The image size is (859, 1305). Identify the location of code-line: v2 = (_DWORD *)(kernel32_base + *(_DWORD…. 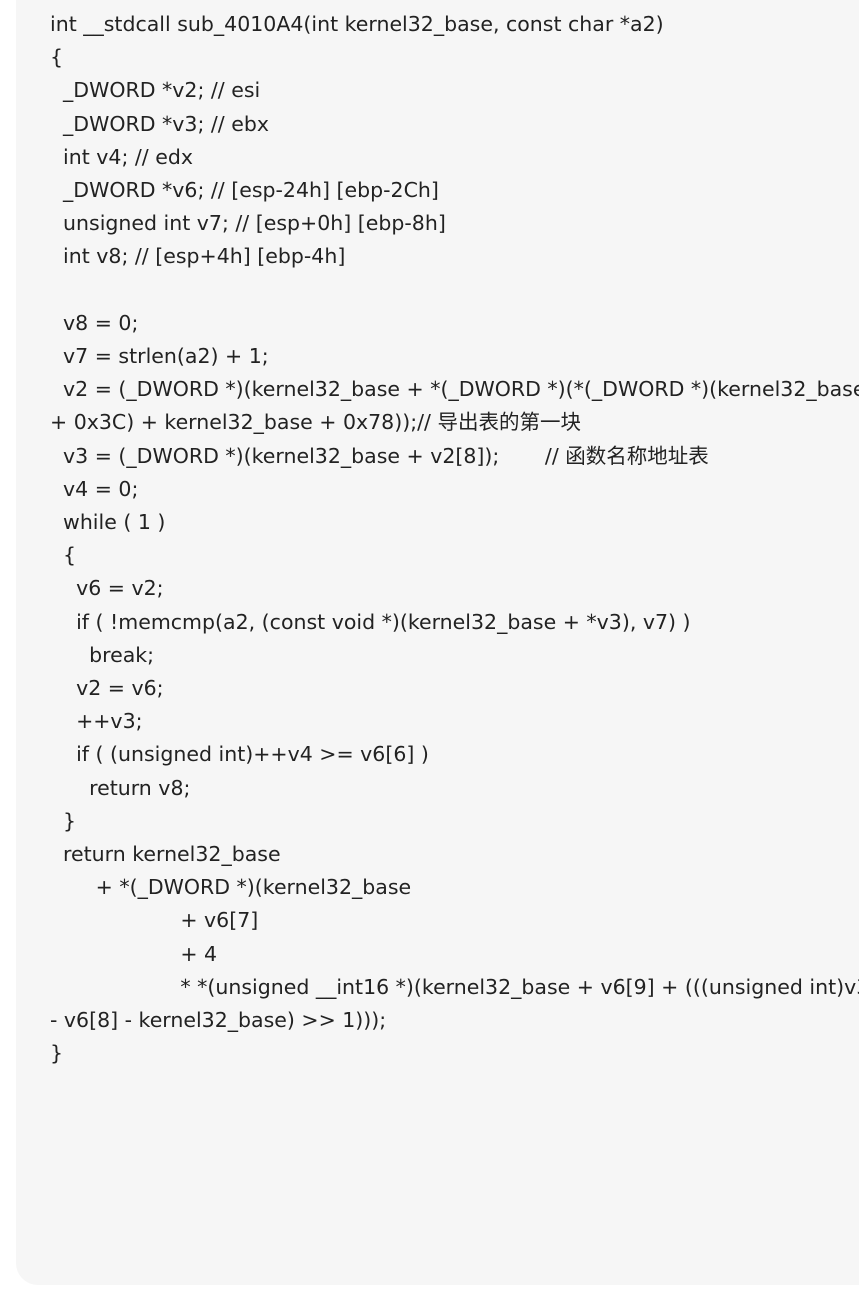
(454, 406).